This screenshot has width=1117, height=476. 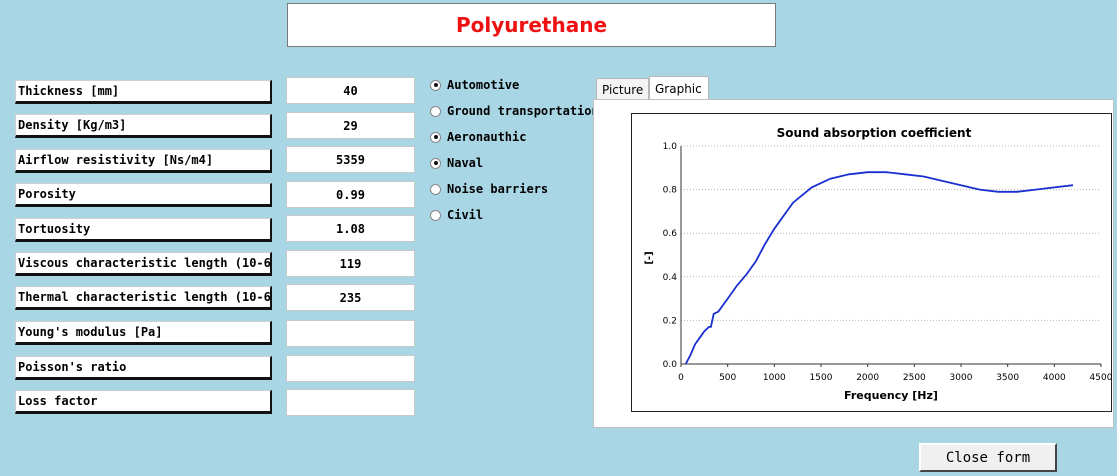 What do you see at coordinates (649, 257) in the screenshot?
I see `y-axis-label: [-]` at bounding box center [649, 257].